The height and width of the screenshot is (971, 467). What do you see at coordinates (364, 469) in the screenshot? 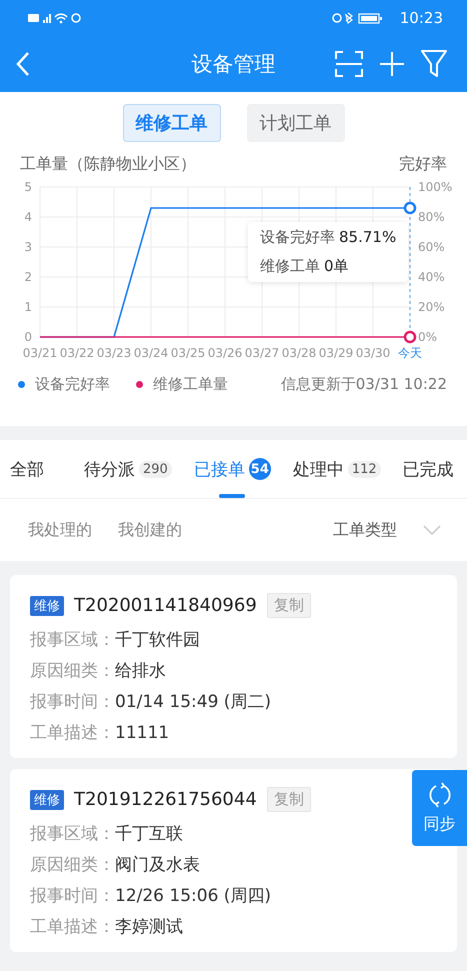
I see `count-badge: 112` at bounding box center [364, 469].